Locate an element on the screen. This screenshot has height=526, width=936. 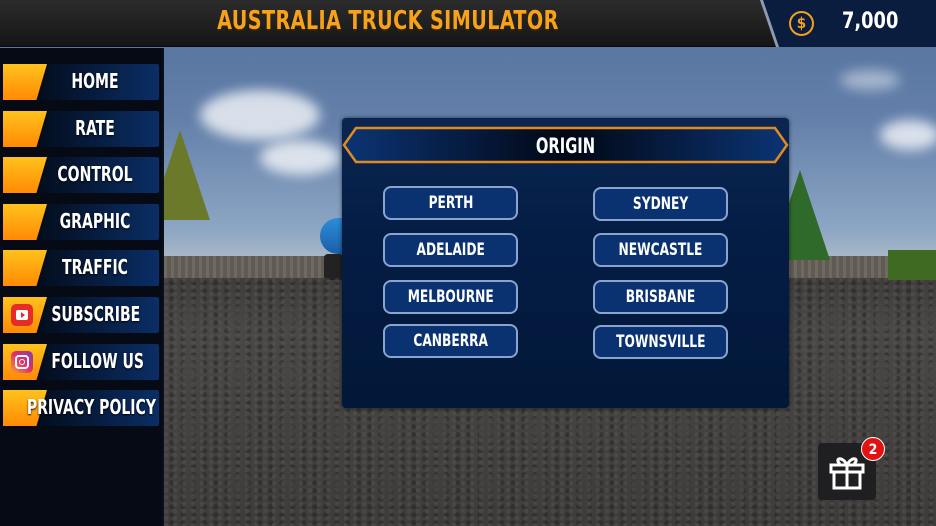
youtube-icon is located at coordinates (22, 315).